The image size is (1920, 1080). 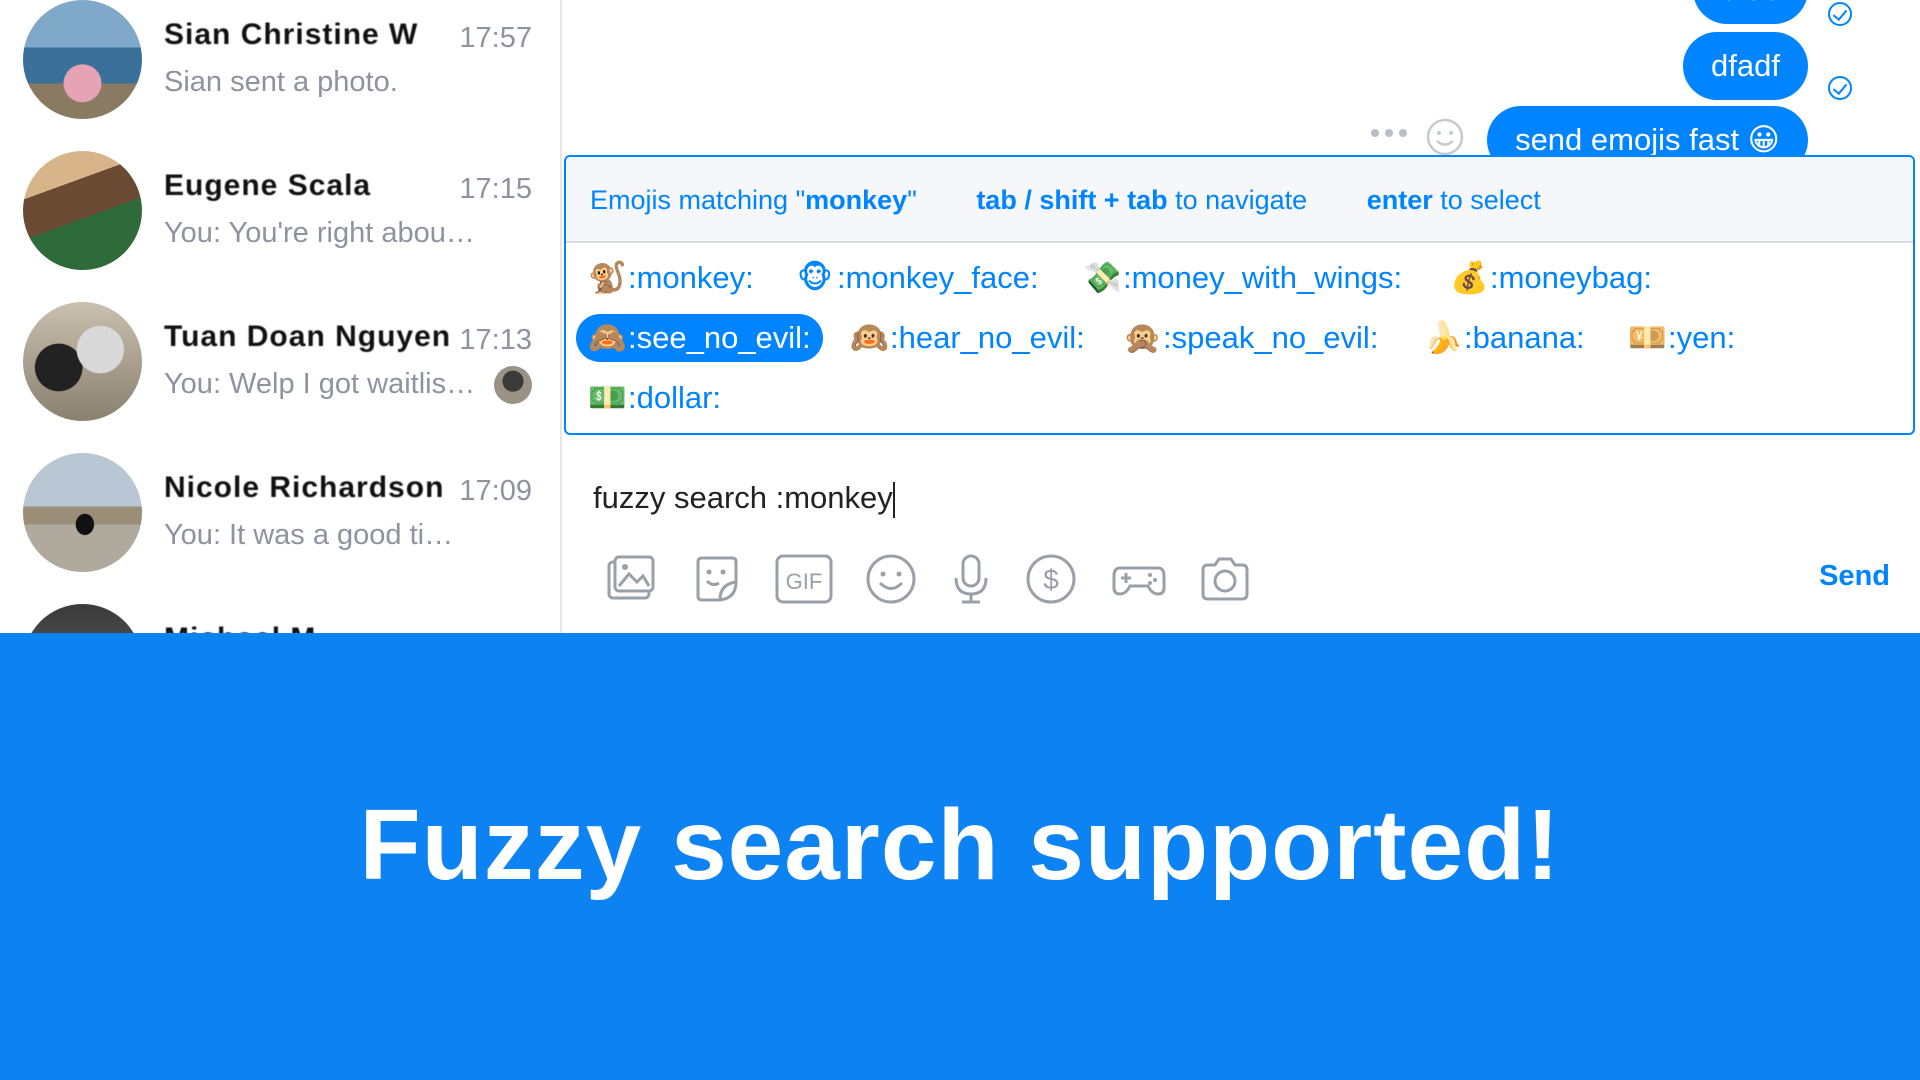 I want to click on message-input-value: fuzzy search :monkey, so click(x=743, y=497).